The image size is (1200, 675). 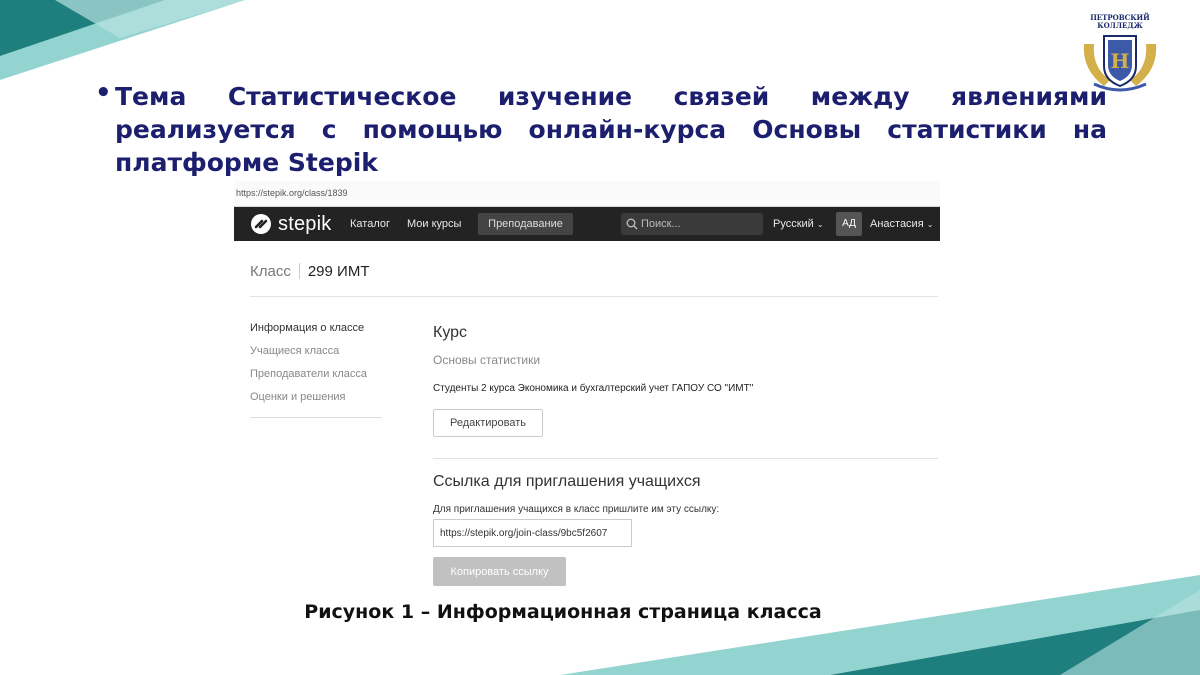 What do you see at coordinates (897, 224) in the screenshot?
I see `user-name: Анастасия` at bounding box center [897, 224].